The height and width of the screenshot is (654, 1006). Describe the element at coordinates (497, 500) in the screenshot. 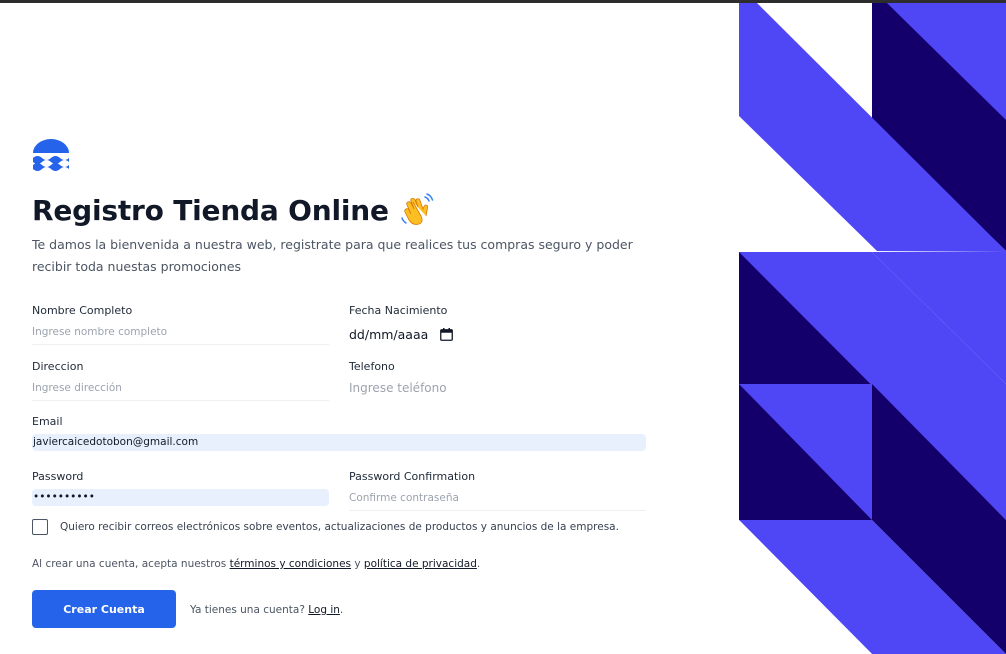

I see `password-confirmation-input: Confirme contraseña` at that location.